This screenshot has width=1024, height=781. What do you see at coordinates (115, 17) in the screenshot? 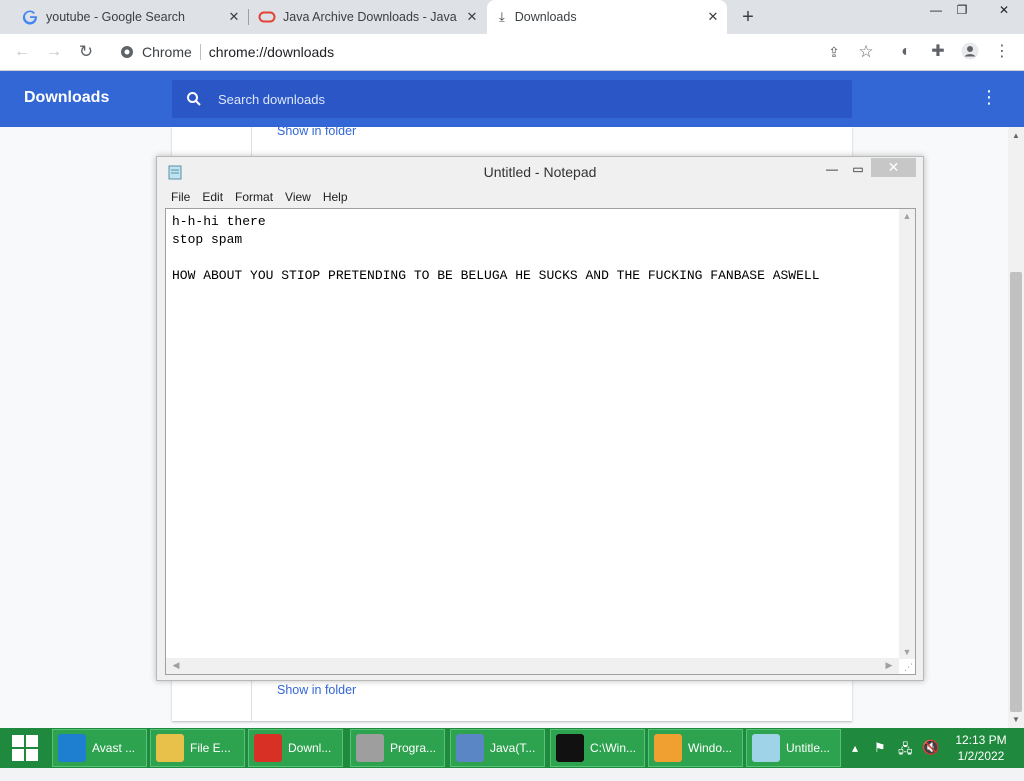
I see `tab-label: youtube - Google Search` at bounding box center [115, 17].